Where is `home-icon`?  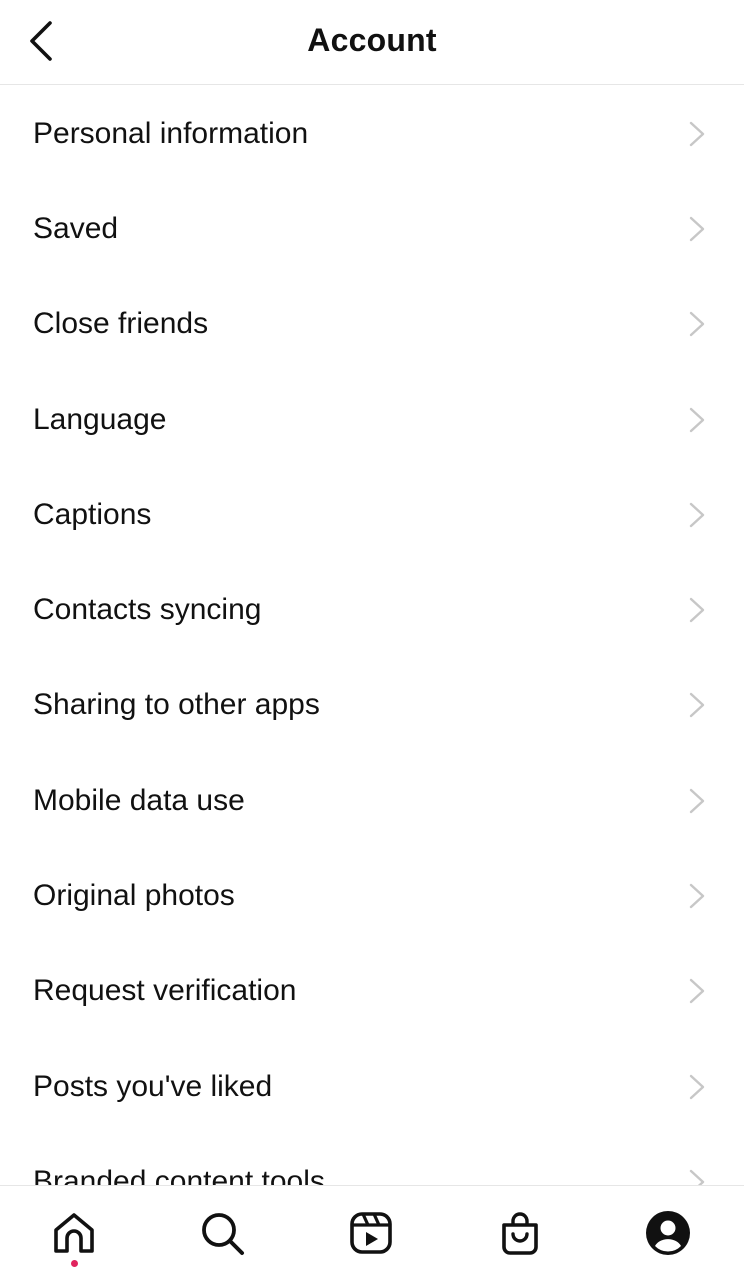 home-icon is located at coordinates (74, 1233).